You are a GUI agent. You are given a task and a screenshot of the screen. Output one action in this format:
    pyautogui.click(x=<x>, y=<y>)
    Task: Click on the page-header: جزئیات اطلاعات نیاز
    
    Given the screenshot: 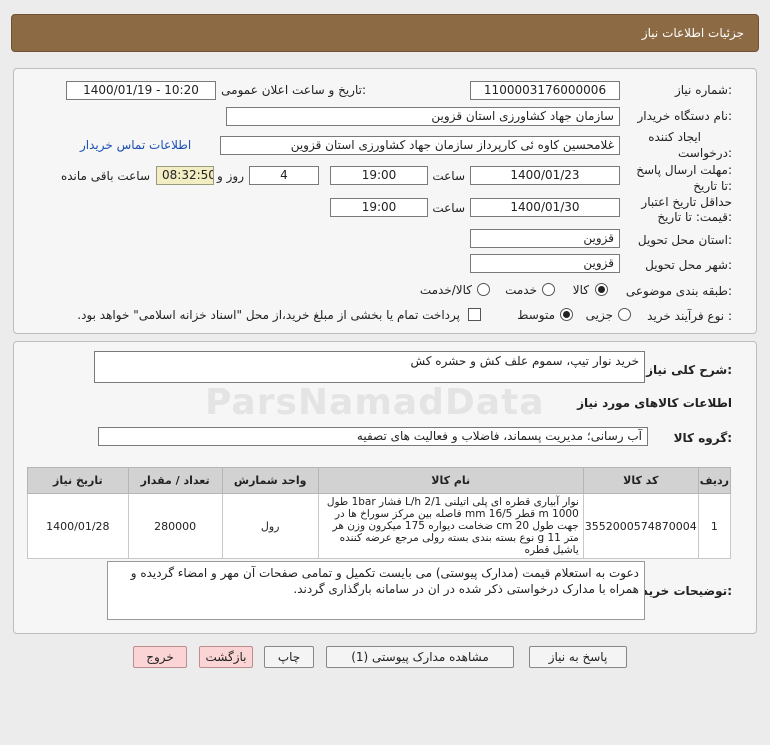 What is the action you would take?
    pyautogui.click(x=385, y=33)
    